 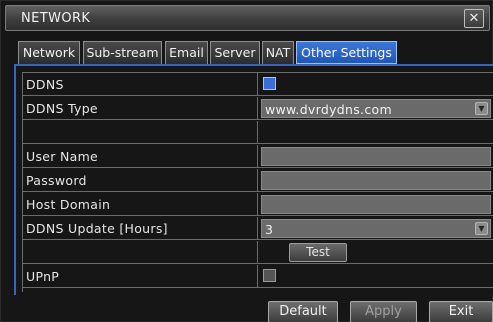 I want to click on ddns-type-label: DDNS Type, so click(x=62, y=108).